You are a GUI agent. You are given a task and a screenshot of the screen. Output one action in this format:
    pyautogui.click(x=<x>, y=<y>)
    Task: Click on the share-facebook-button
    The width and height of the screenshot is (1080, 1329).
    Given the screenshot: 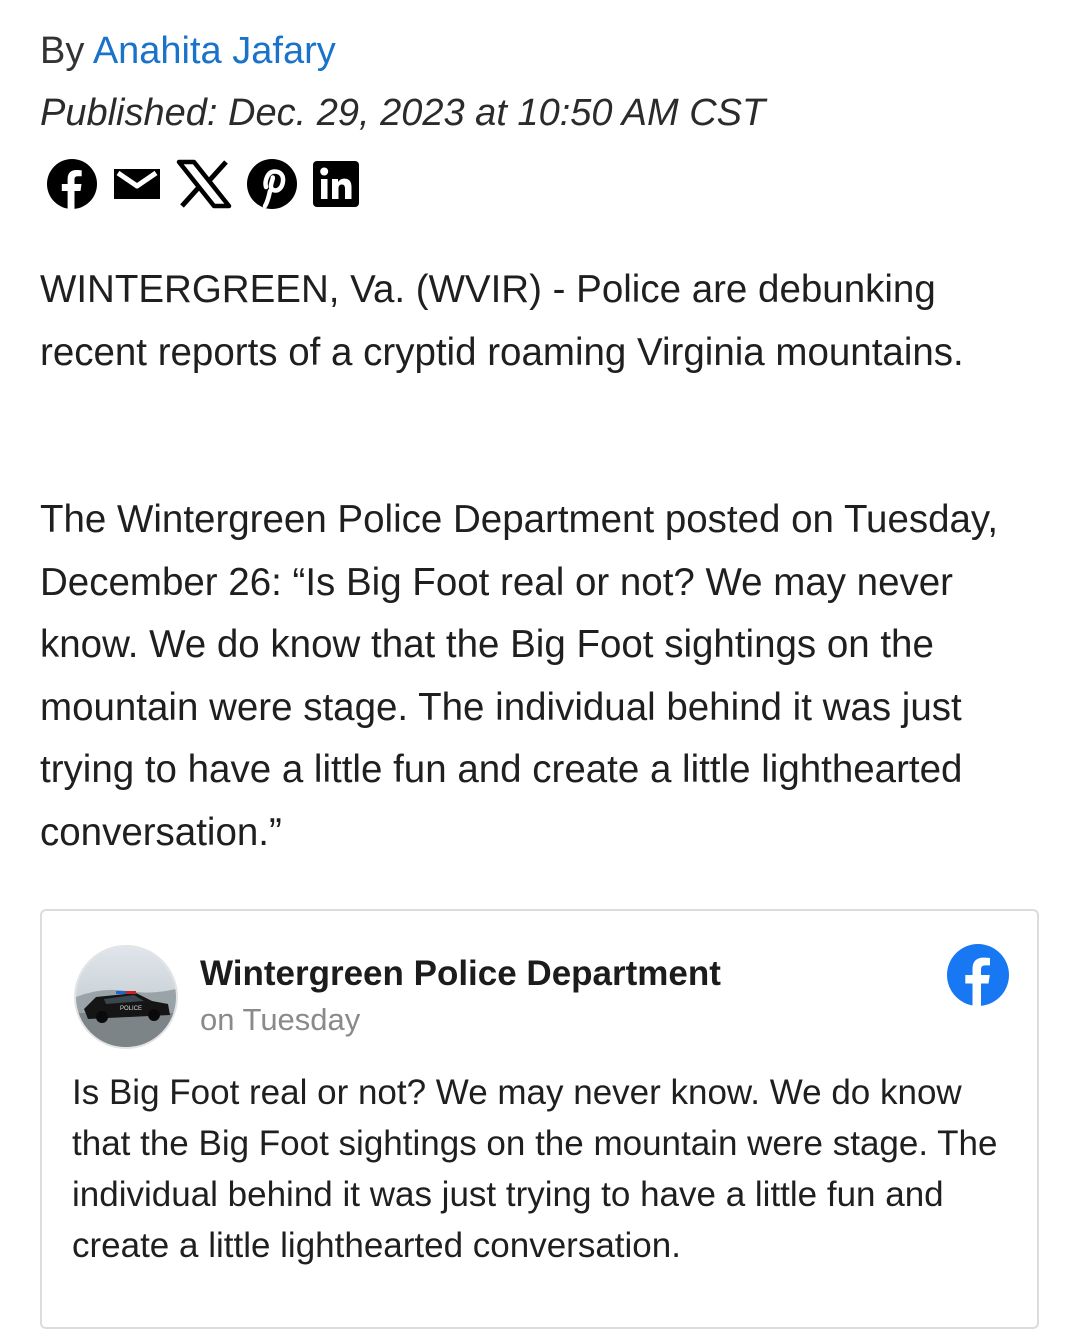 What is the action you would take?
    pyautogui.click(x=72, y=184)
    